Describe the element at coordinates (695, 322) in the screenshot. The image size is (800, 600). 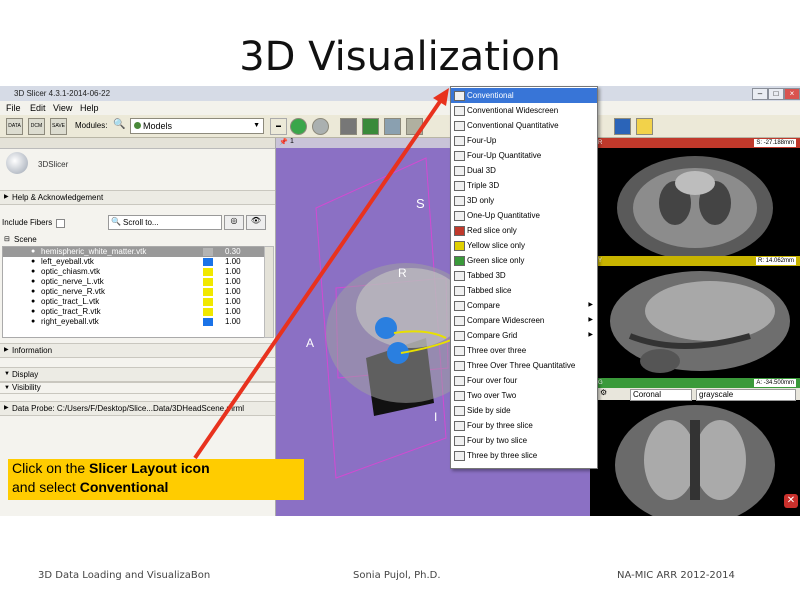
I see `sagittal-slice-image` at that location.